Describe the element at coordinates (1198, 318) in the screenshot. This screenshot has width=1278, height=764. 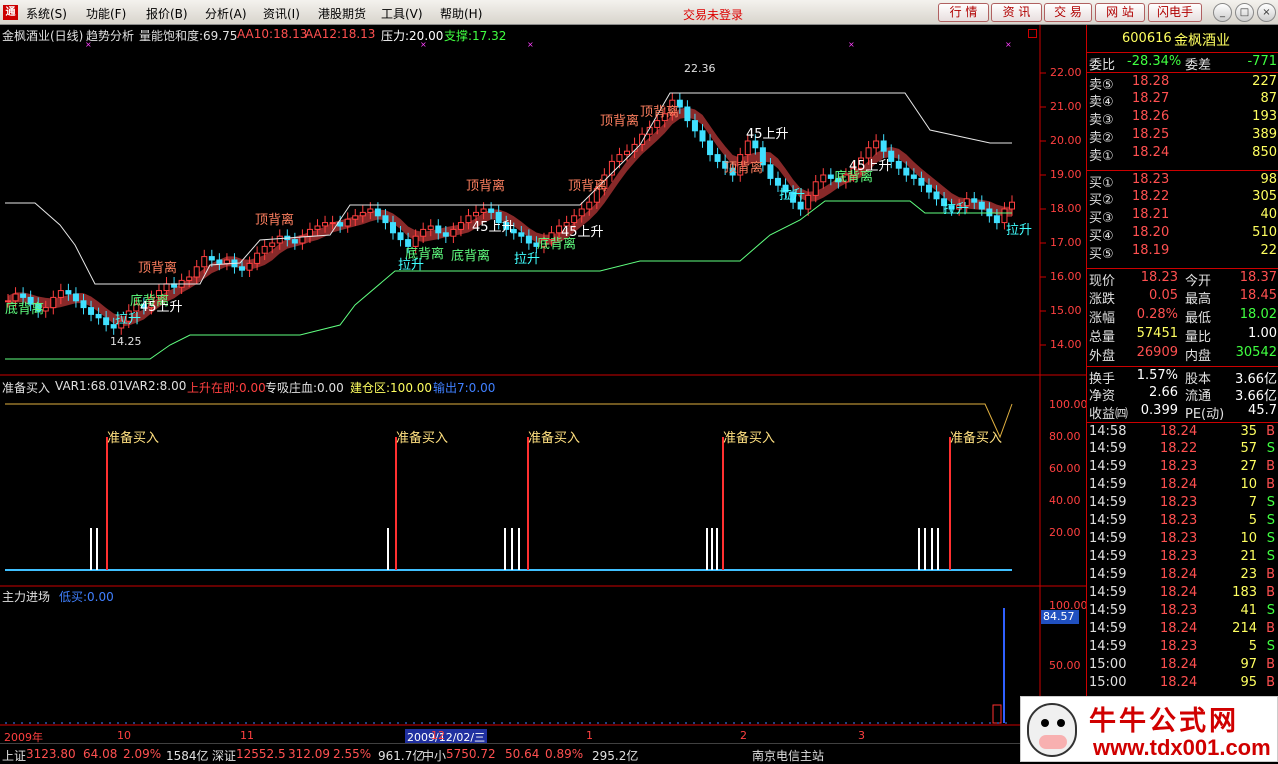
I see `stat-cell: 最低` at that location.